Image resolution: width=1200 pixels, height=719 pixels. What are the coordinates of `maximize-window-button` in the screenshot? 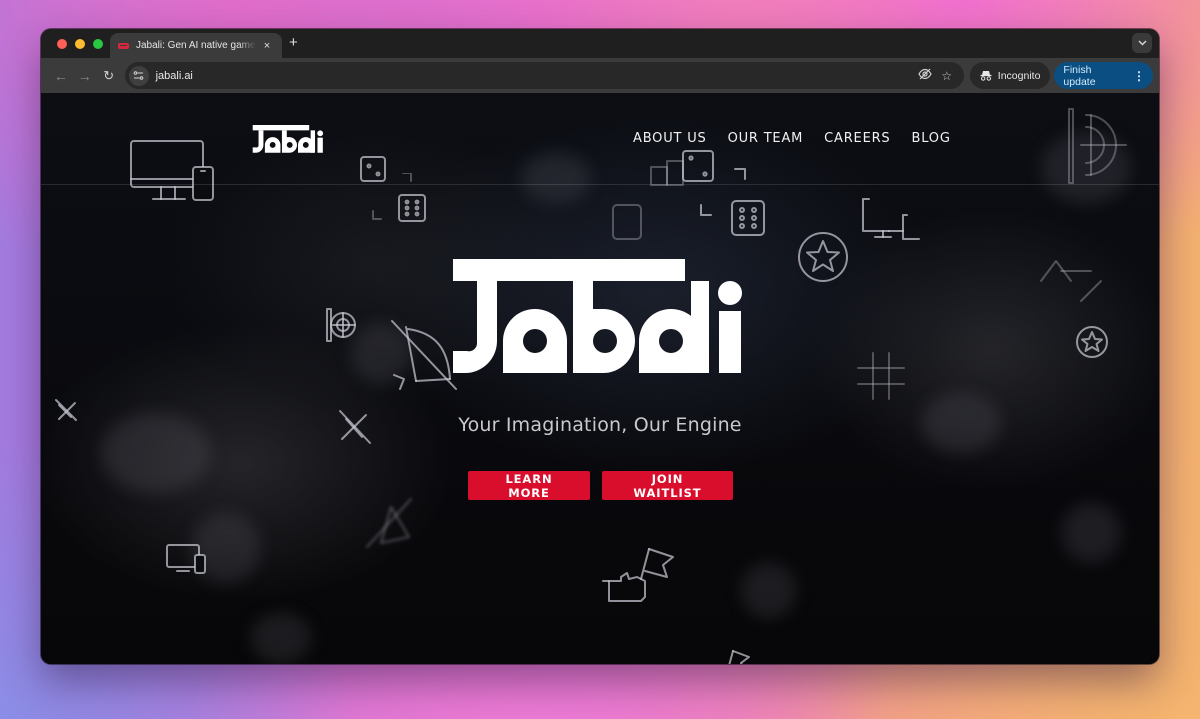 It's located at (98, 44).